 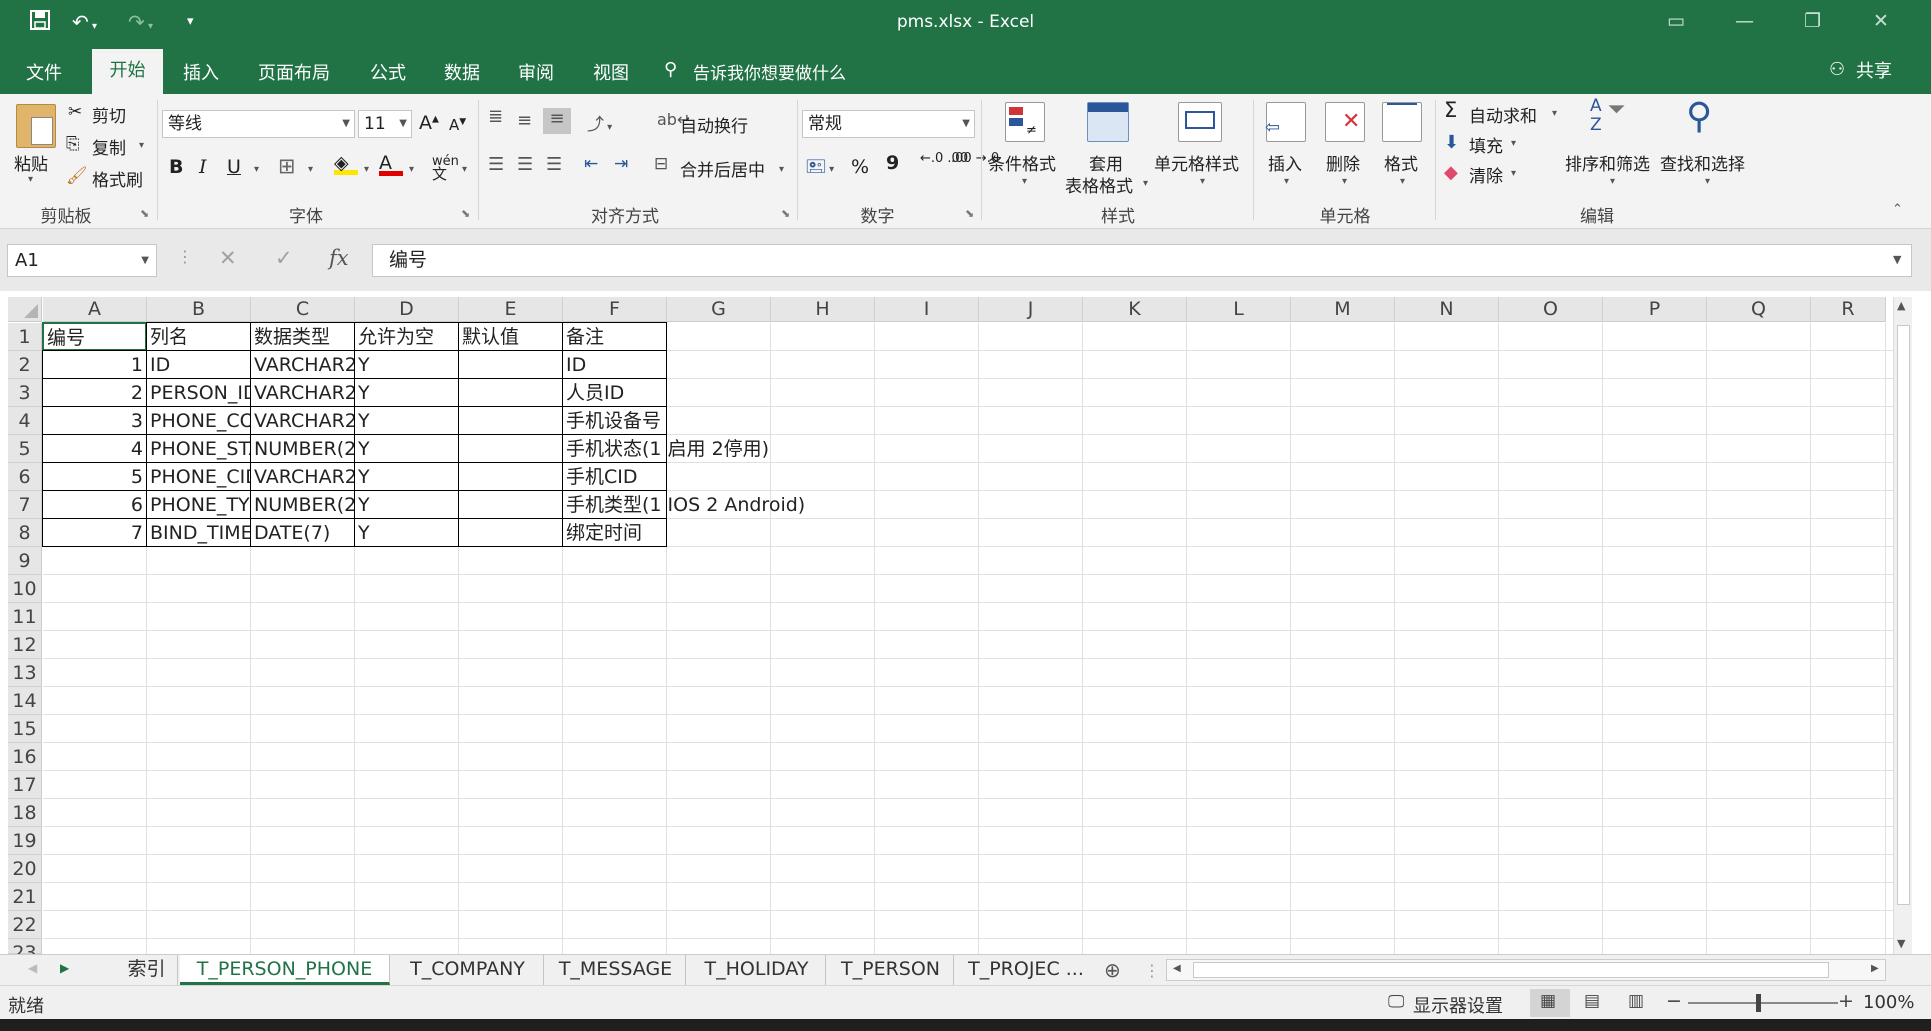 What do you see at coordinates (302, 448) in the screenshot?
I see `cell-data-type: NUMBER(2)` at bounding box center [302, 448].